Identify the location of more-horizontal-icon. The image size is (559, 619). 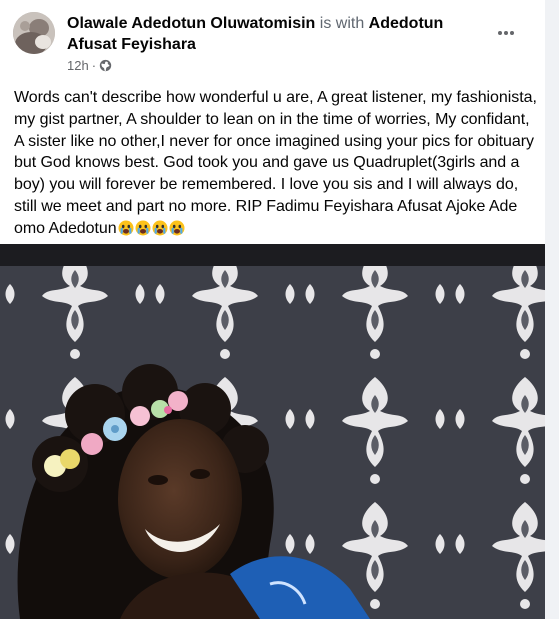
(506, 33).